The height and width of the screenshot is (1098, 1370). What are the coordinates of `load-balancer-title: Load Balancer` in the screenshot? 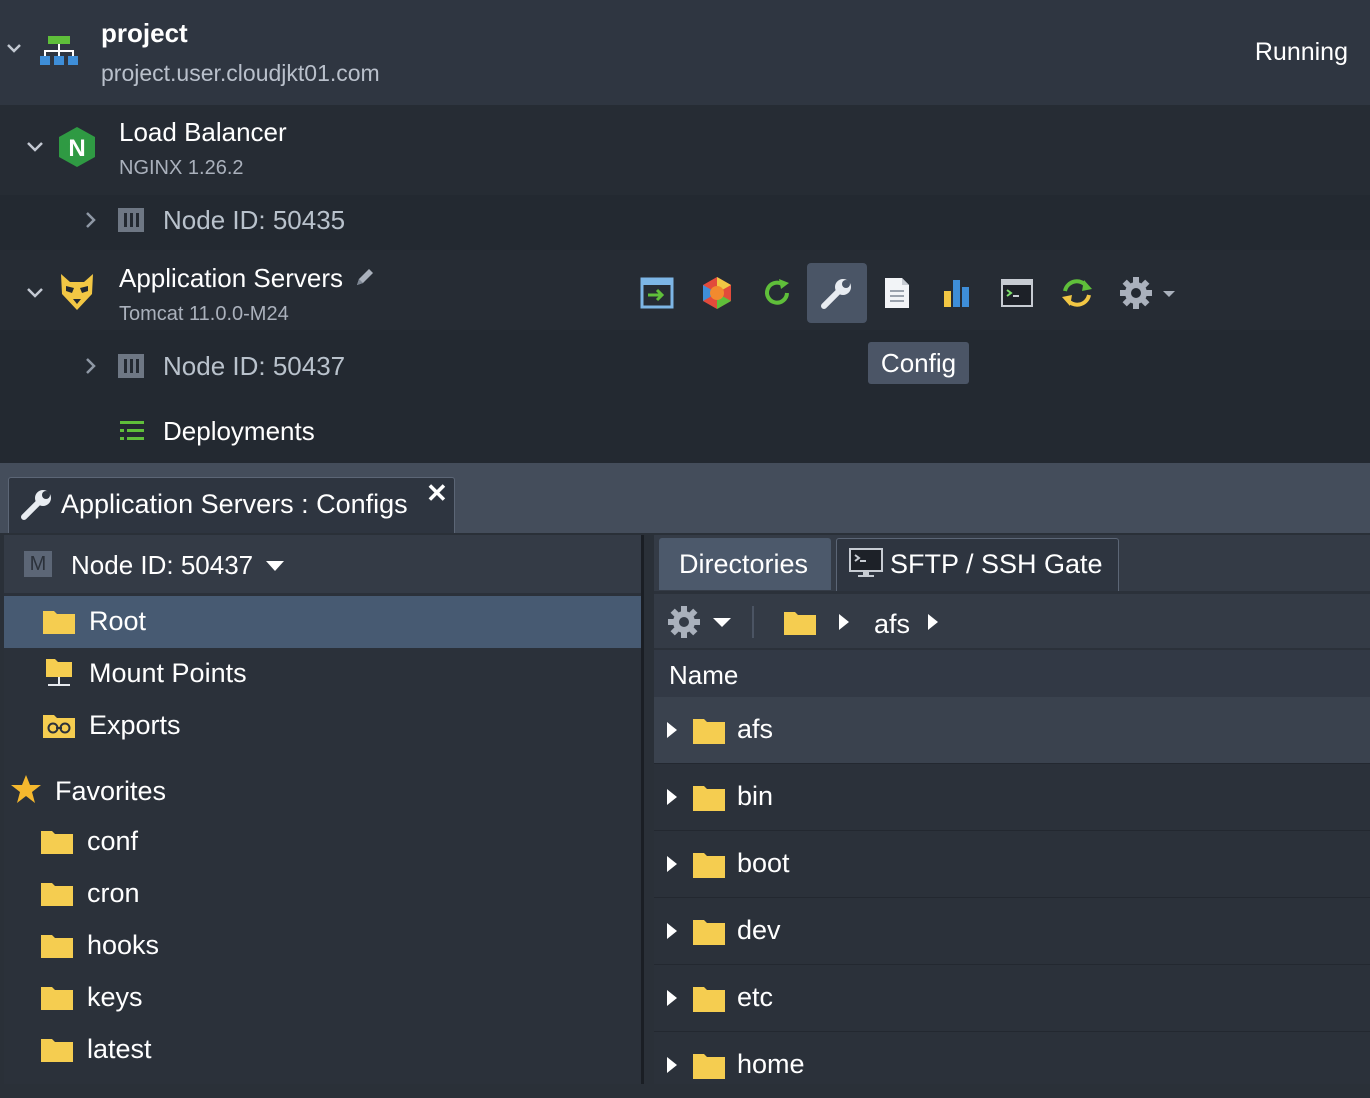 It's located at (203, 132).